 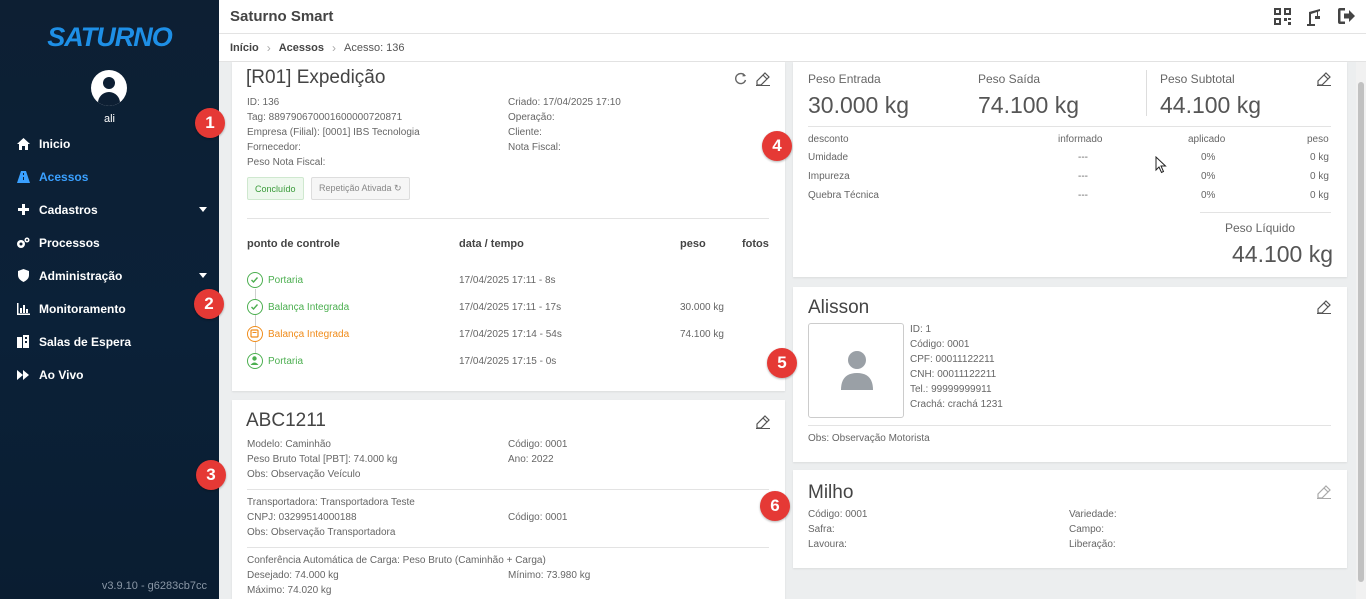 I want to click on sidebar-item-acessos: Acessos, so click(x=109, y=176).